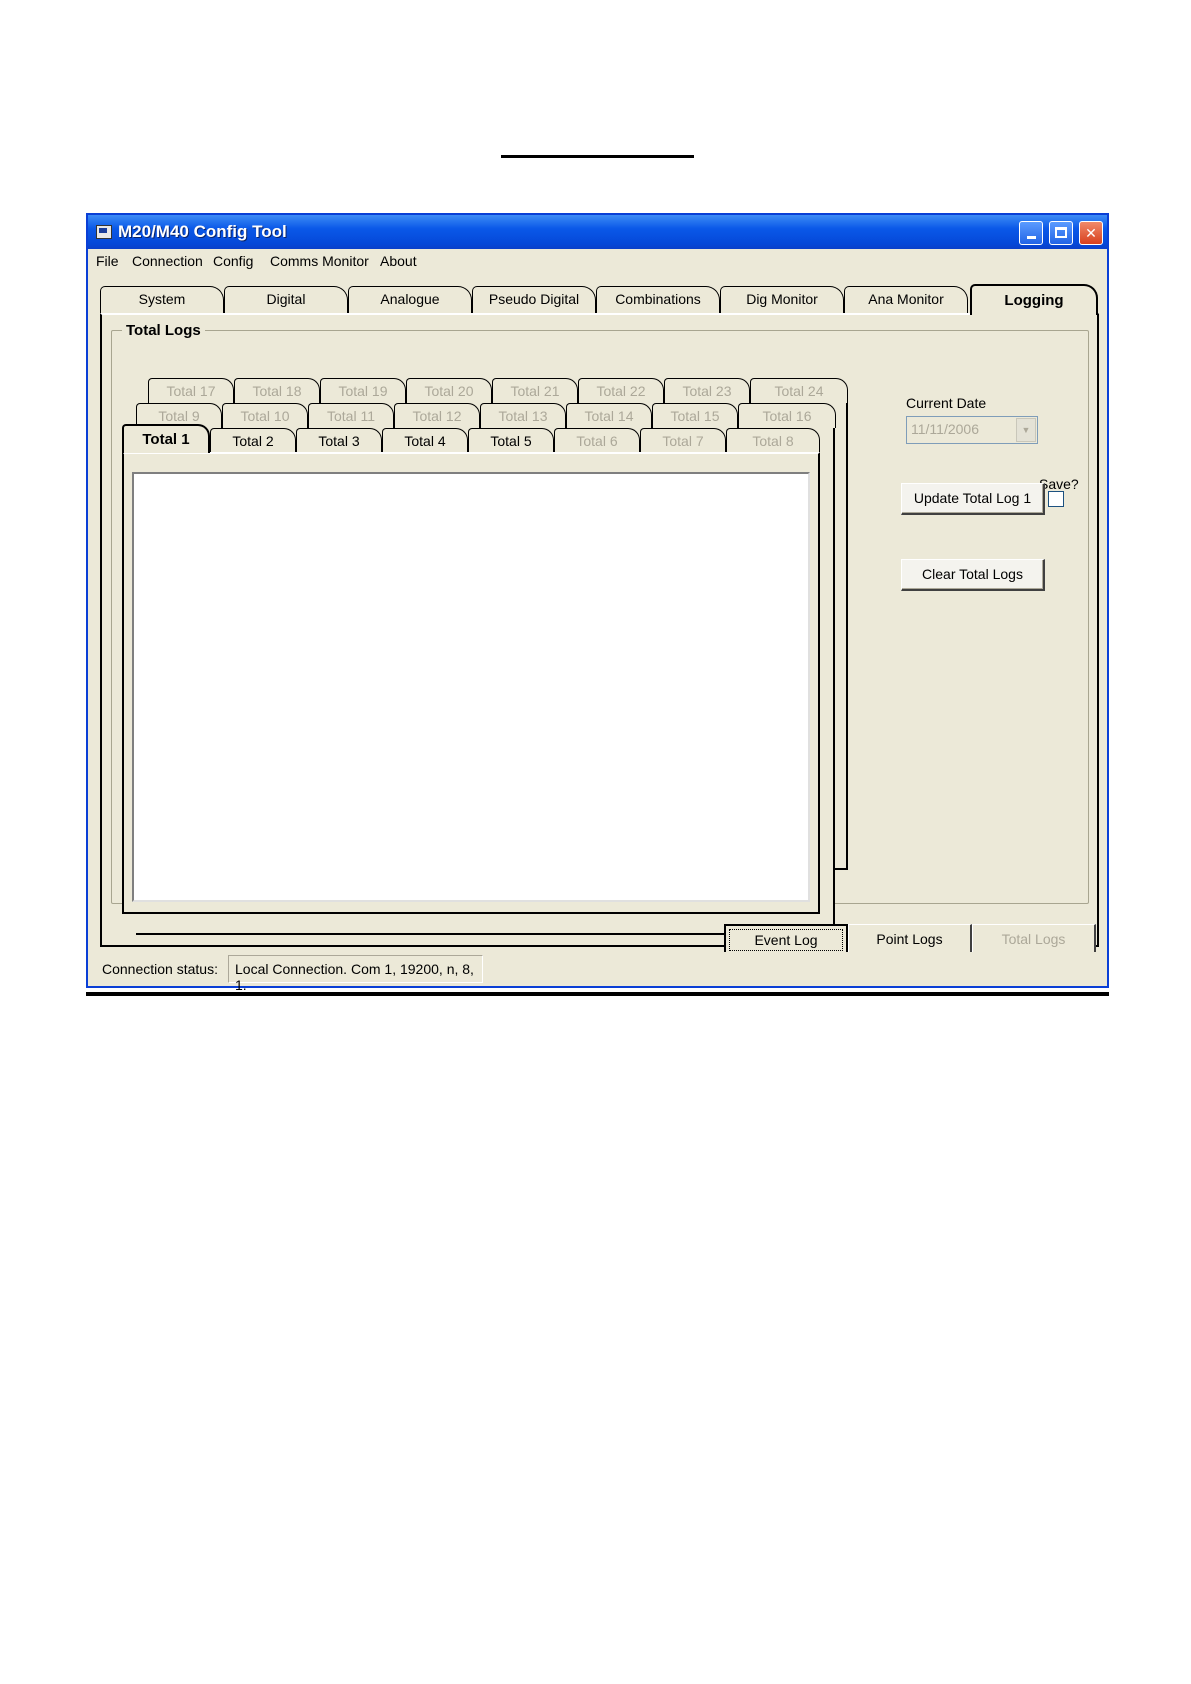  What do you see at coordinates (167, 261) in the screenshot?
I see `menu-connection: Connection` at bounding box center [167, 261].